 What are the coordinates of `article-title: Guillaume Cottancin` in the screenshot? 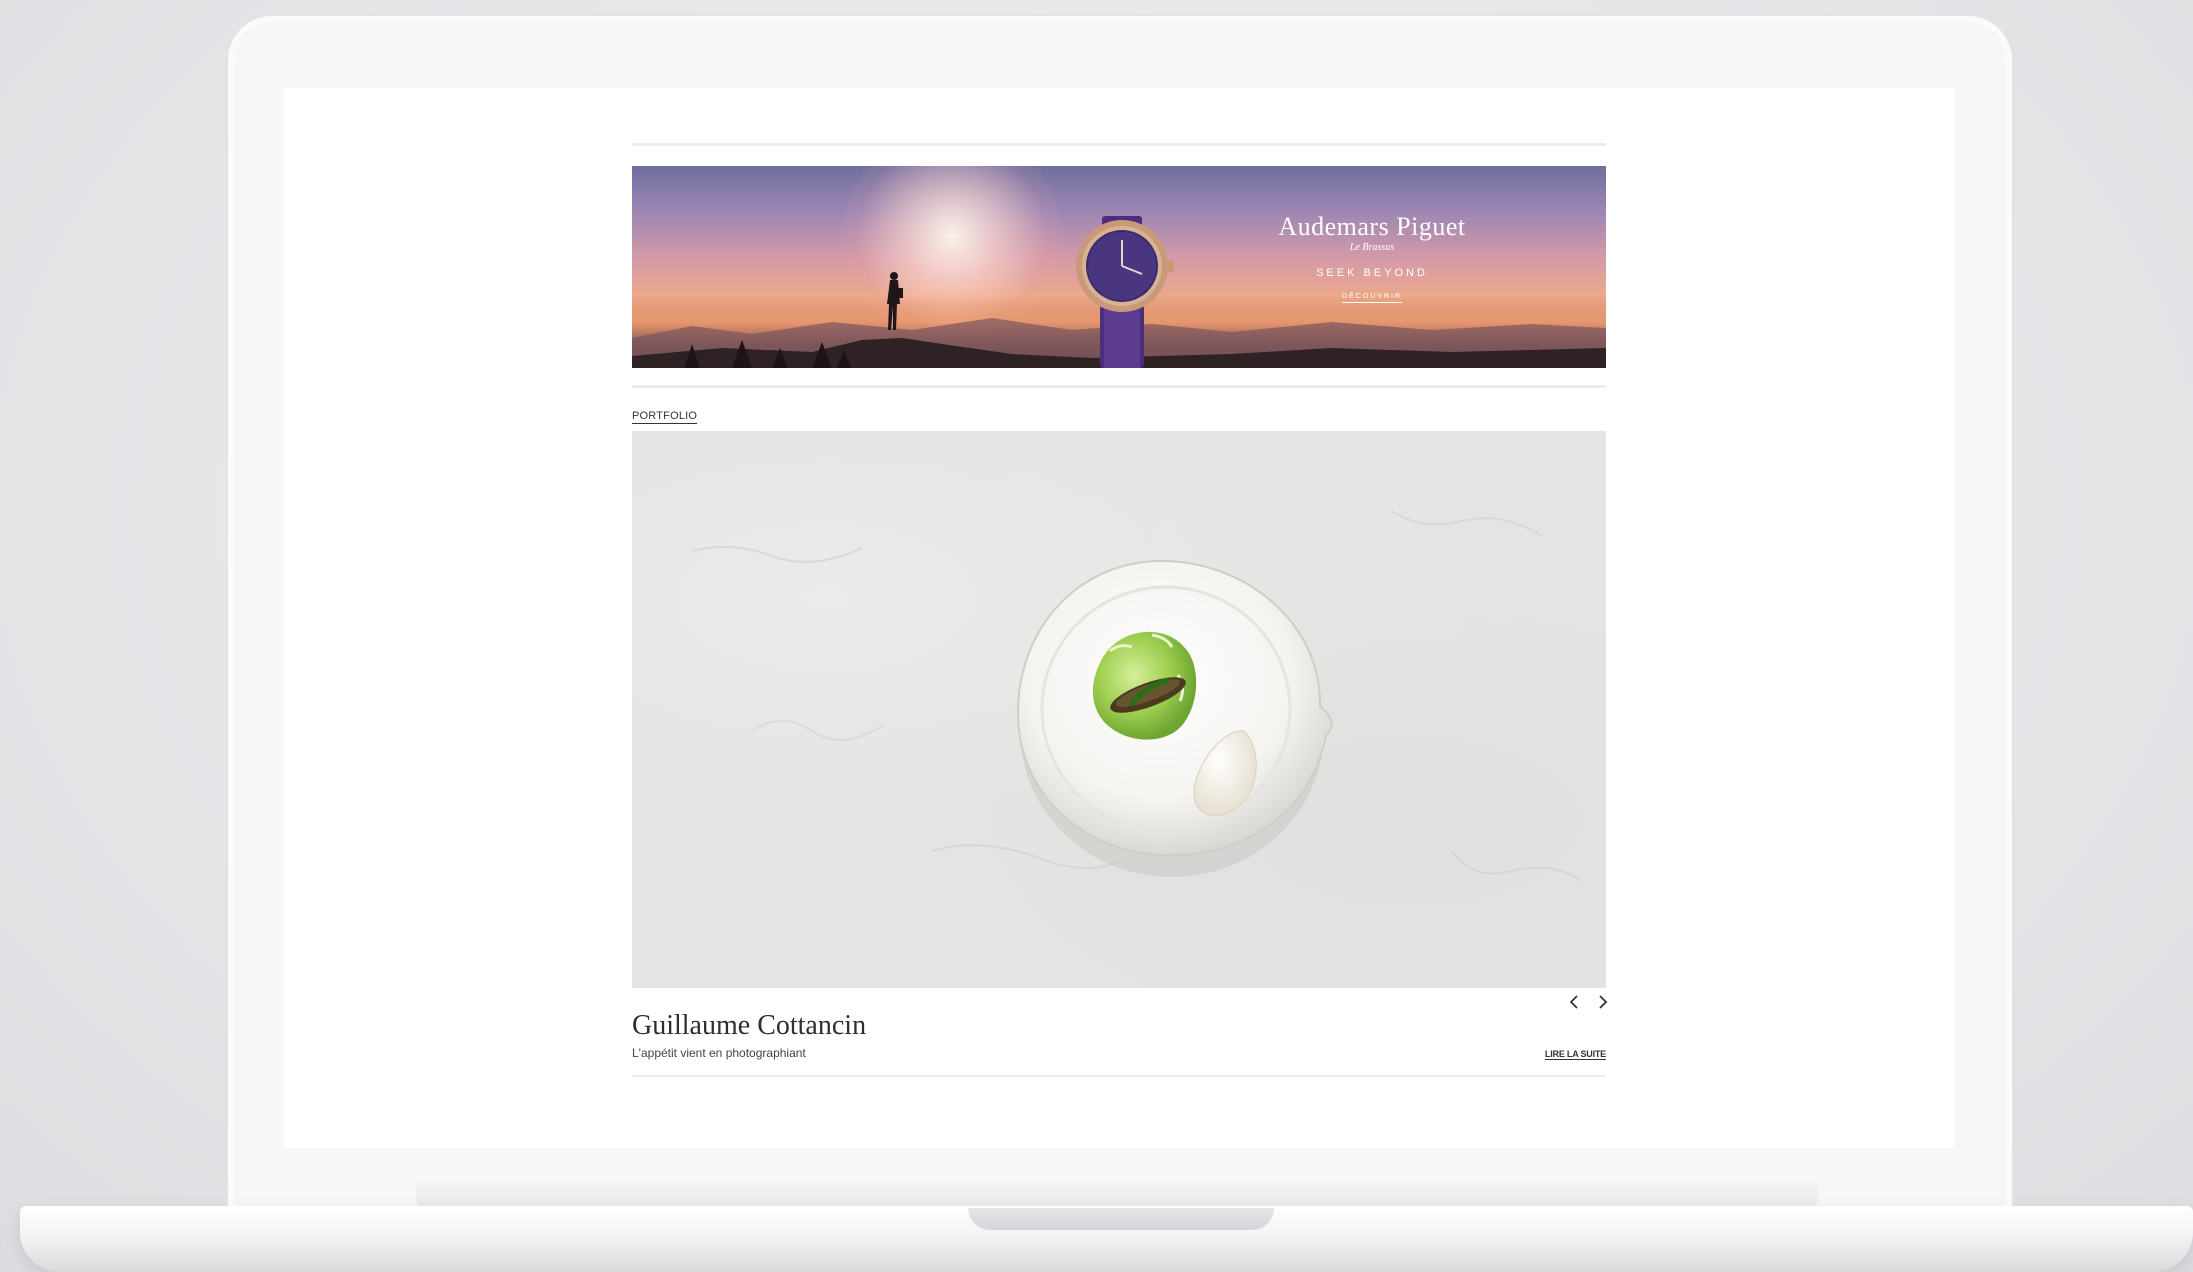 It's located at (749, 1026).